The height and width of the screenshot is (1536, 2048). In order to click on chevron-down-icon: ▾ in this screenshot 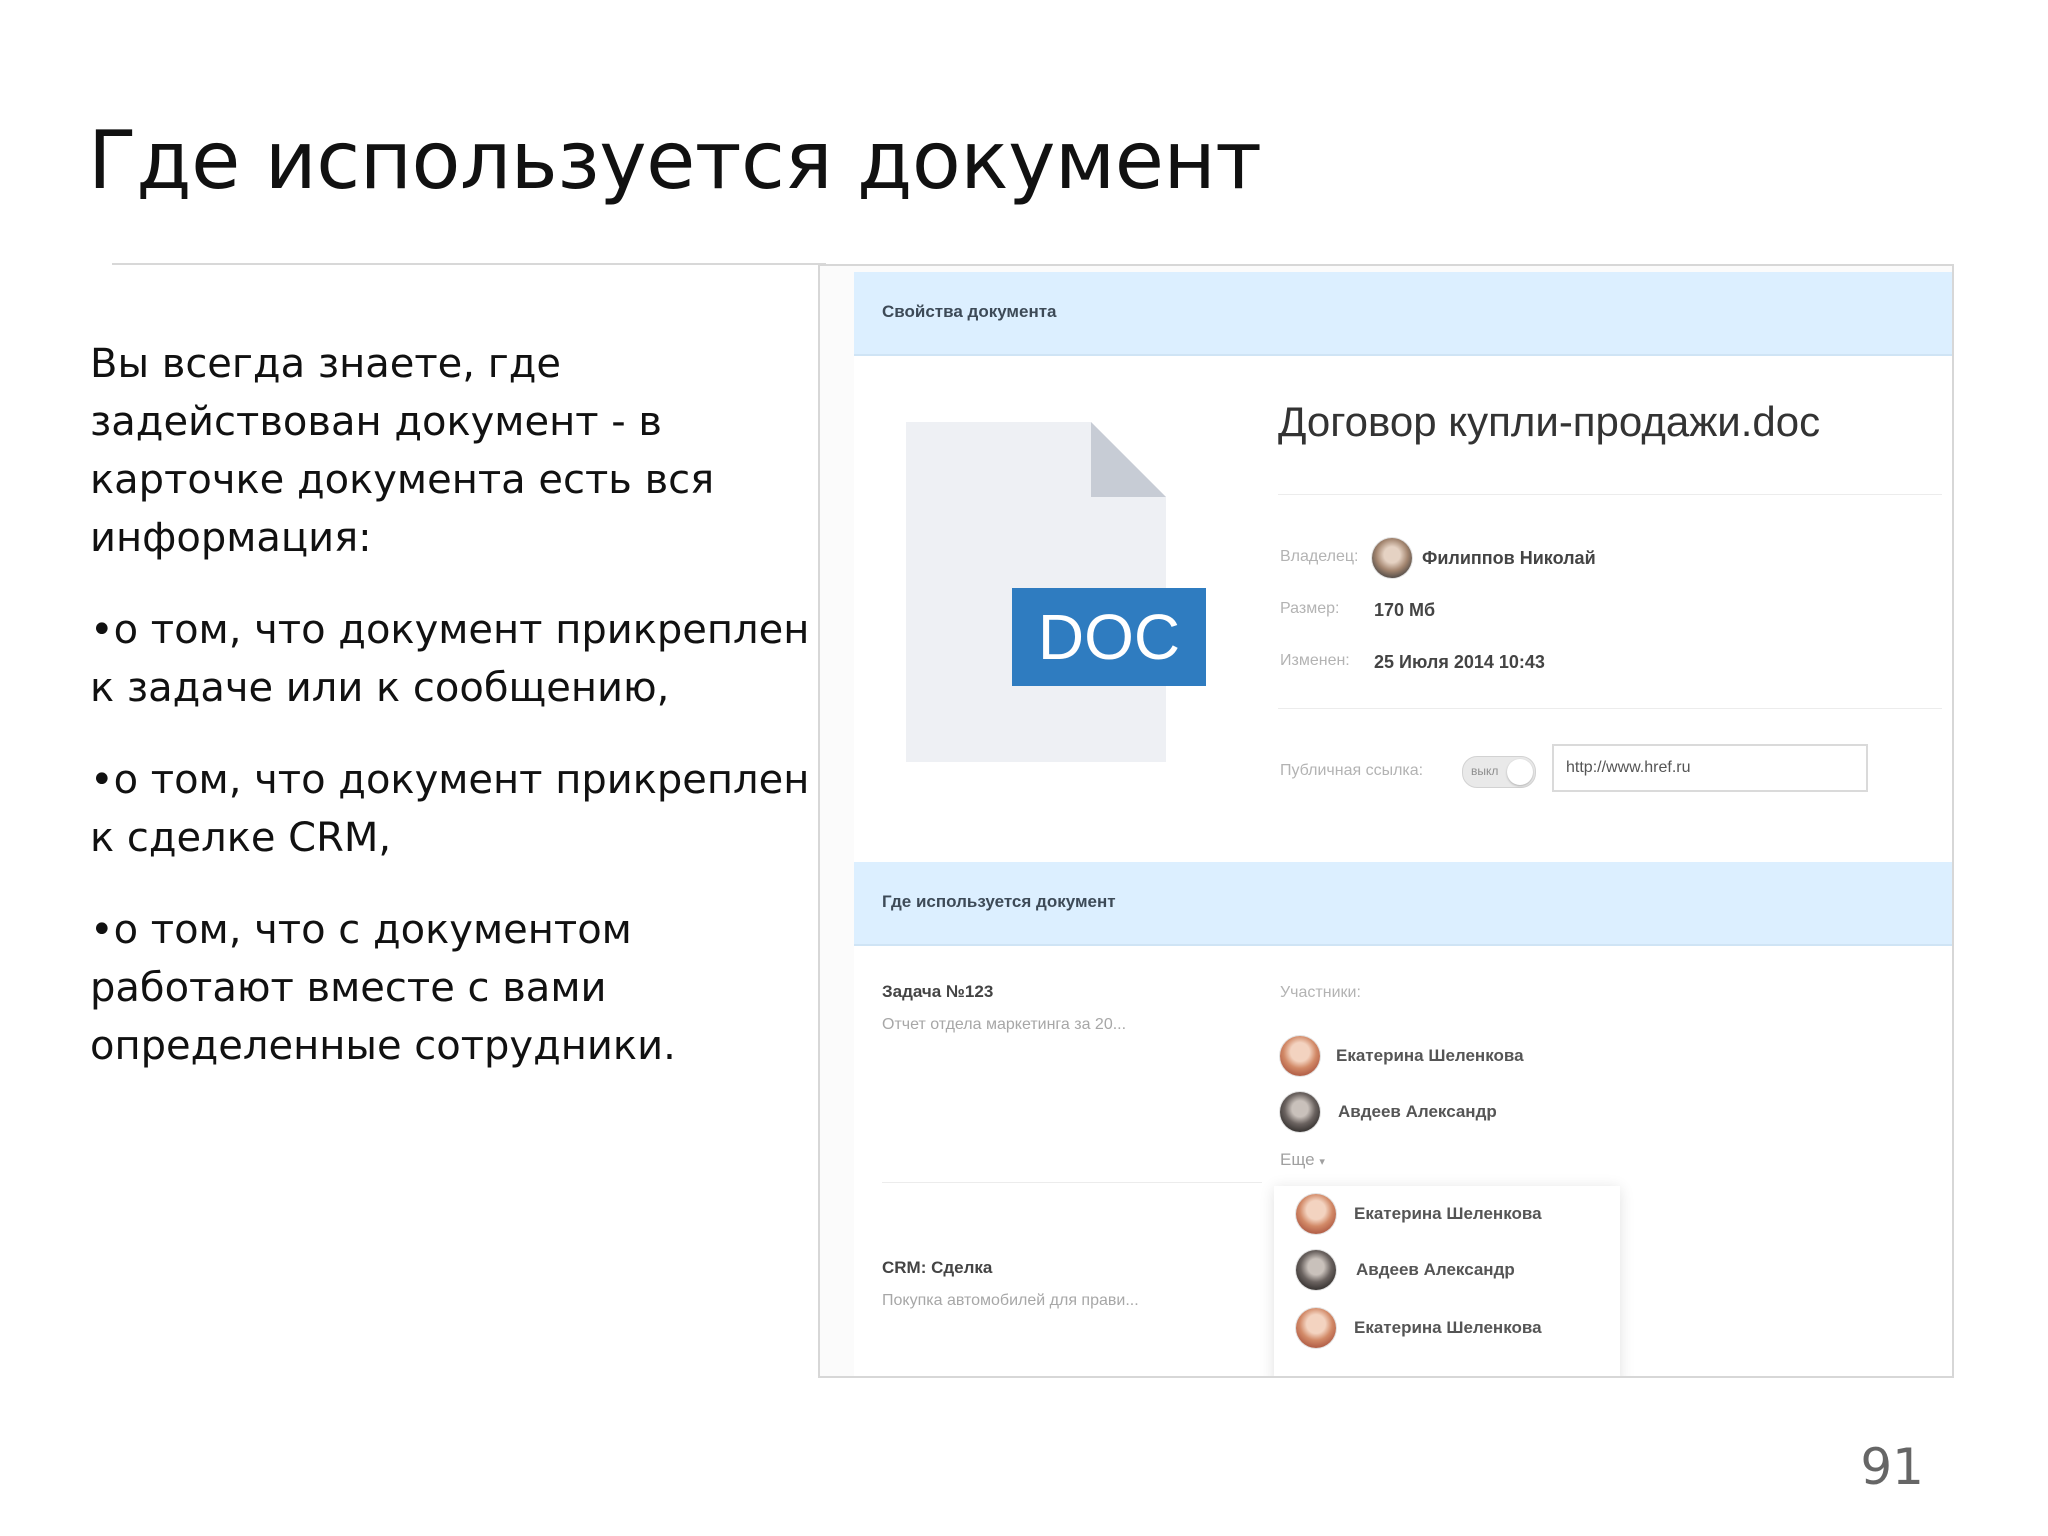, I will do `click(1322, 1162)`.